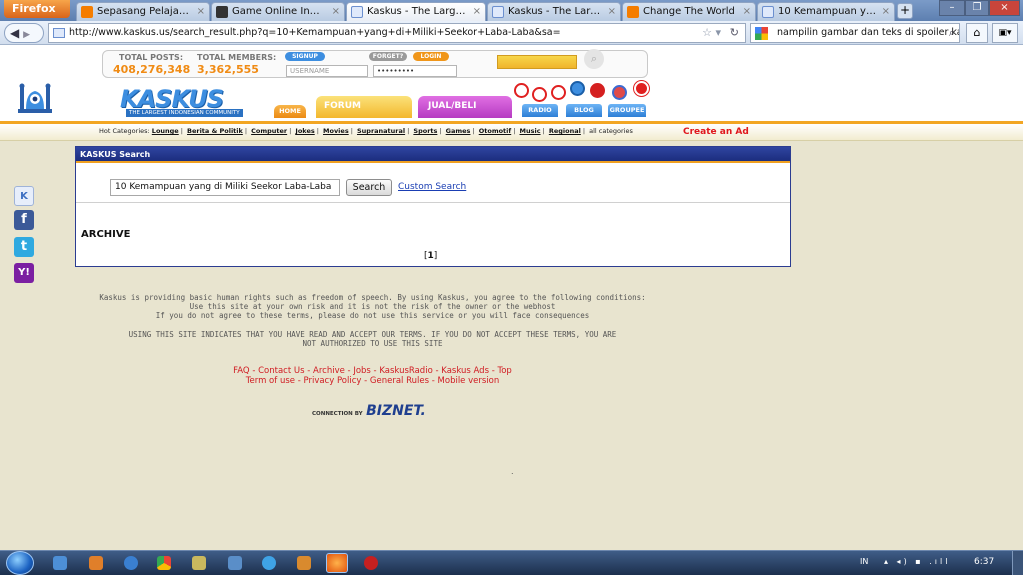 The image size is (1023, 575). Describe the element at coordinates (337, 563) in the screenshot. I see `firefox-taskbar-icon` at that location.